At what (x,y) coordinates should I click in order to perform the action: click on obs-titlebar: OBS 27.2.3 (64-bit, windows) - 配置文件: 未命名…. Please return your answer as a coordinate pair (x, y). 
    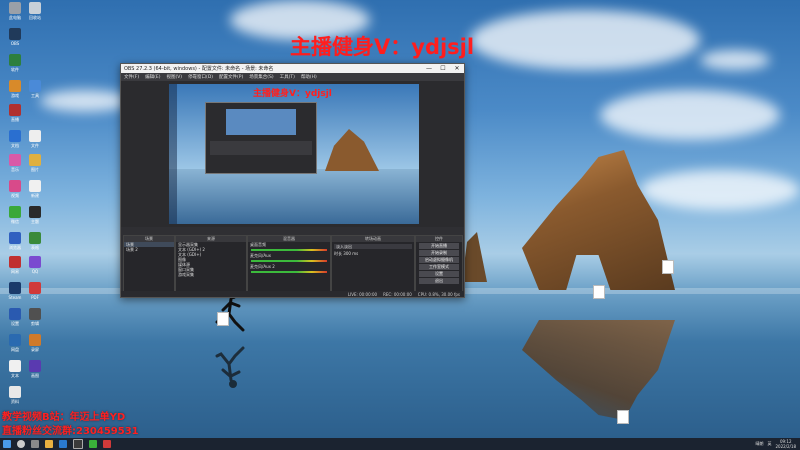
    Looking at the image, I should click on (292, 68).